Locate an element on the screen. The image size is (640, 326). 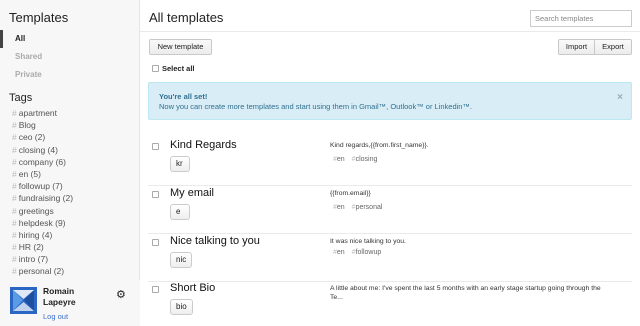
tag-label: closing (4) is located at coordinates (38, 149).